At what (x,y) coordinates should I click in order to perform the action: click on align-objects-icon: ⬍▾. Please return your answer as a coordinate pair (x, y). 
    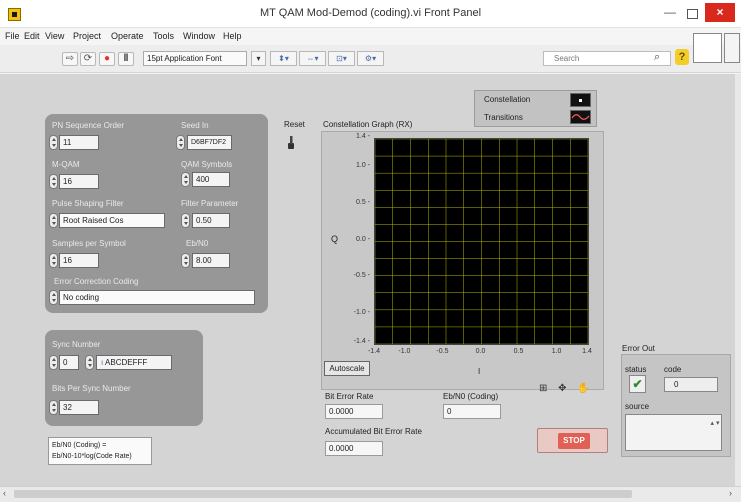
    Looking at the image, I should click on (283, 58).